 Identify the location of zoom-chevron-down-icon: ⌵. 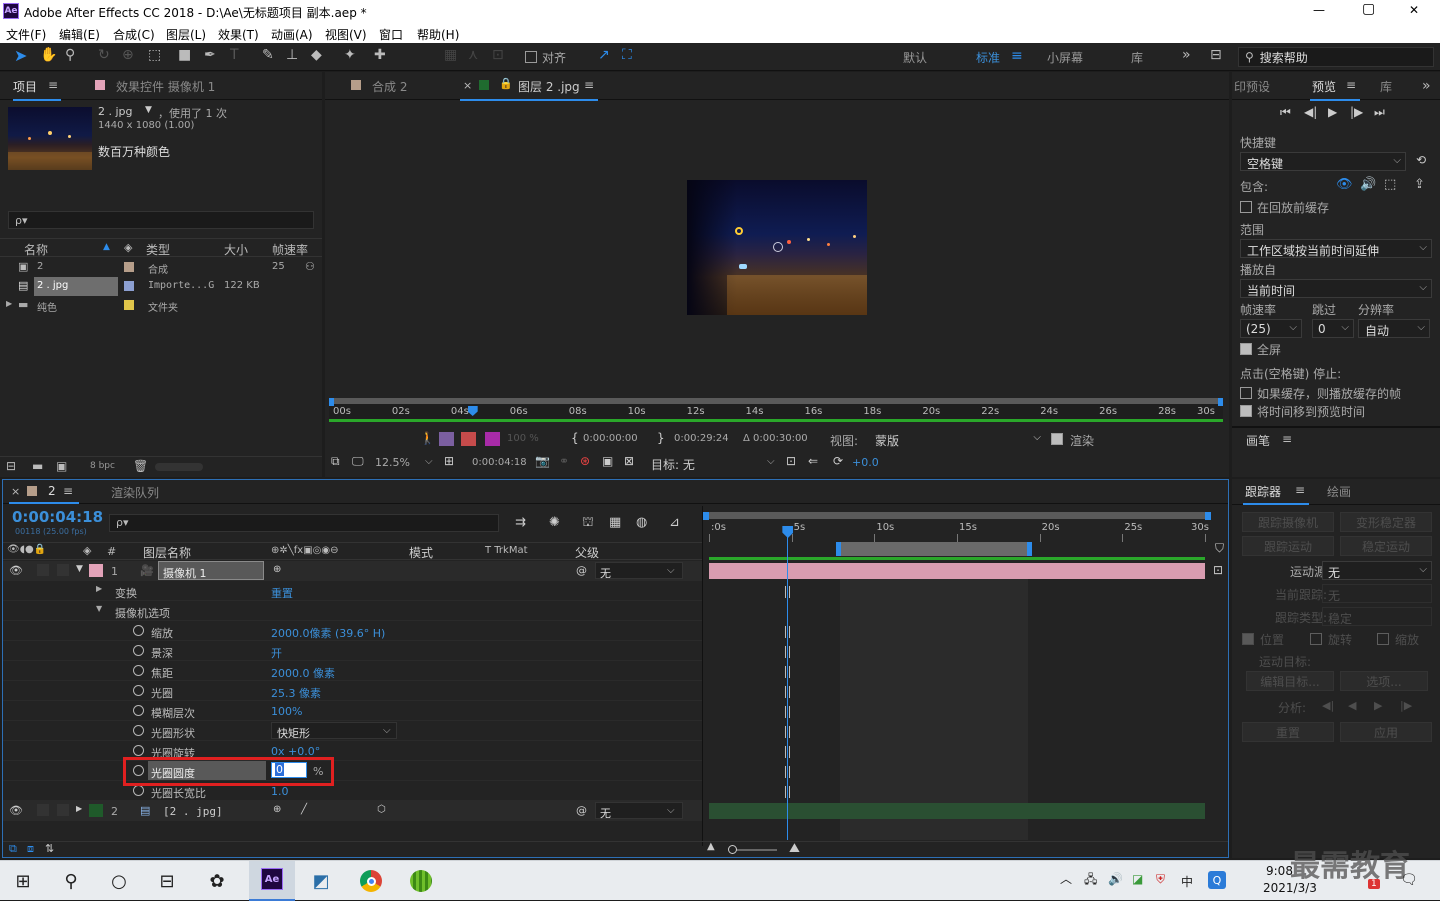
(429, 461).